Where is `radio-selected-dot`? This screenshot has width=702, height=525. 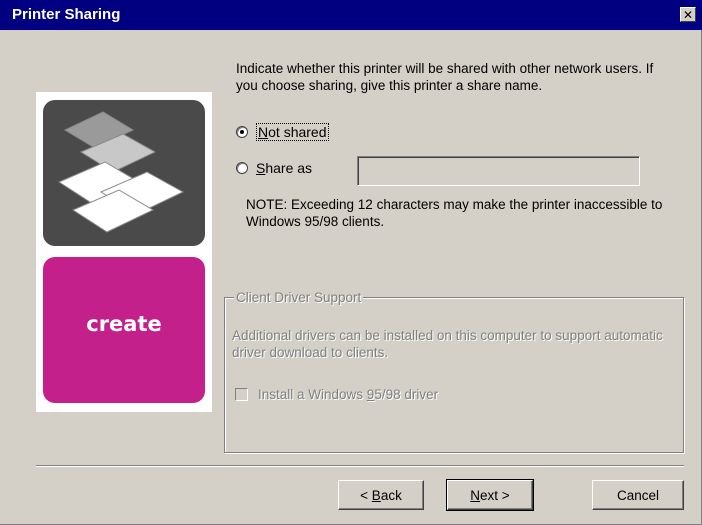
radio-selected-dot is located at coordinates (242, 132).